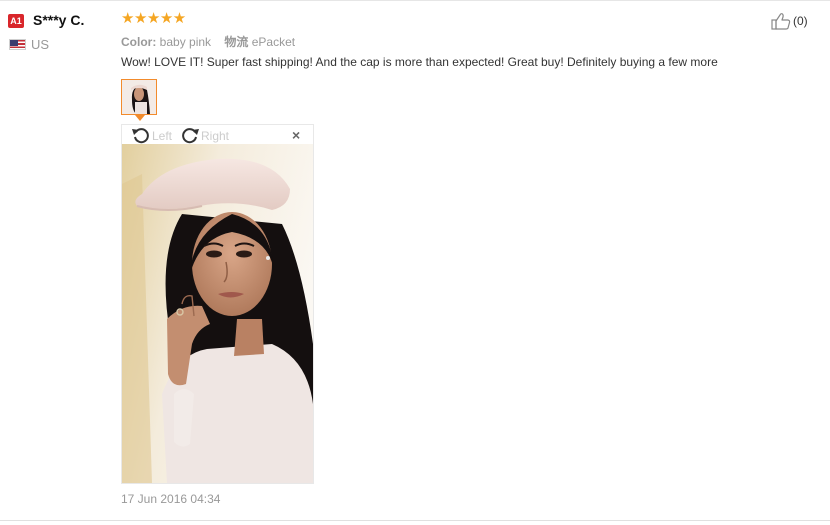  I want to click on reviewer-name: S***y C., so click(59, 20).